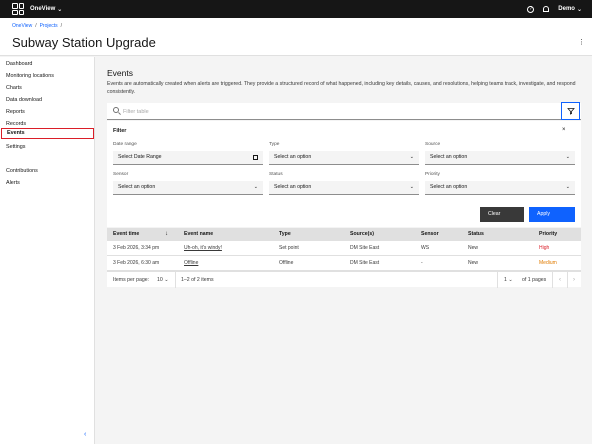 Image resolution: width=592 pixels, height=444 pixels. I want to click on event-name-link: Uh-oh, it's windy!, so click(203, 248).